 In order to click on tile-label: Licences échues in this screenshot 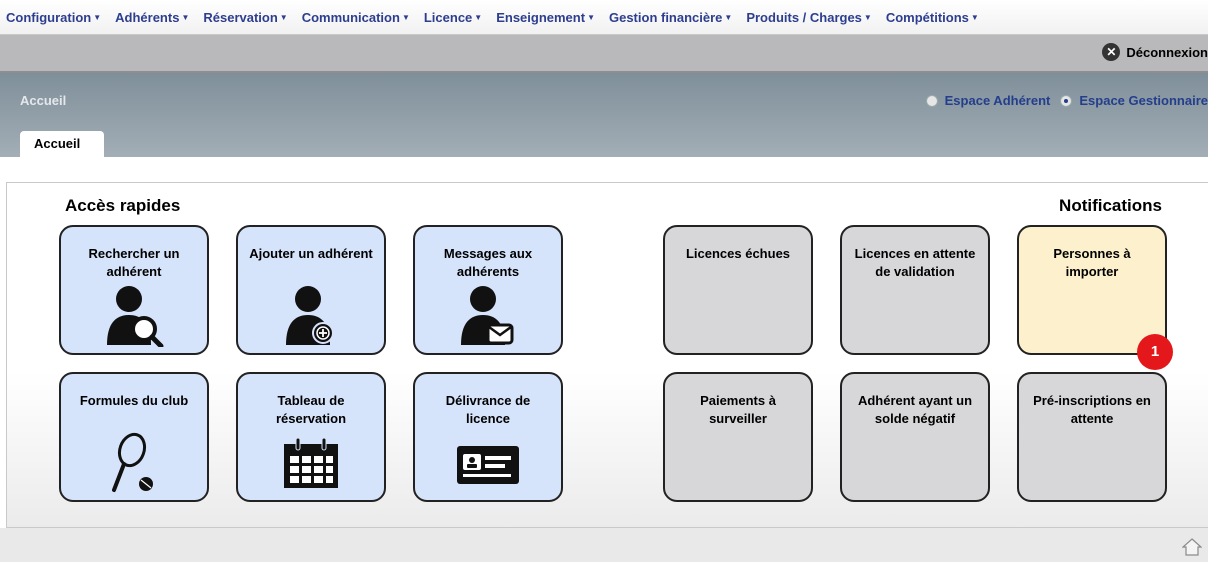, I will do `click(738, 253)`.